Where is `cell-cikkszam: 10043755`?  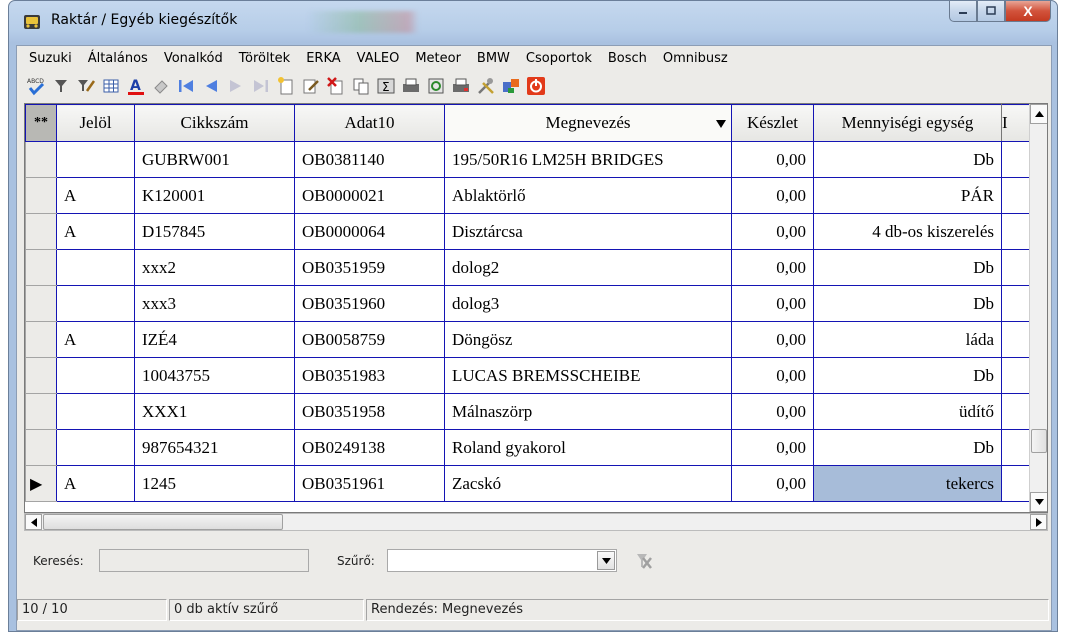 cell-cikkszam: 10043755 is located at coordinates (214, 375).